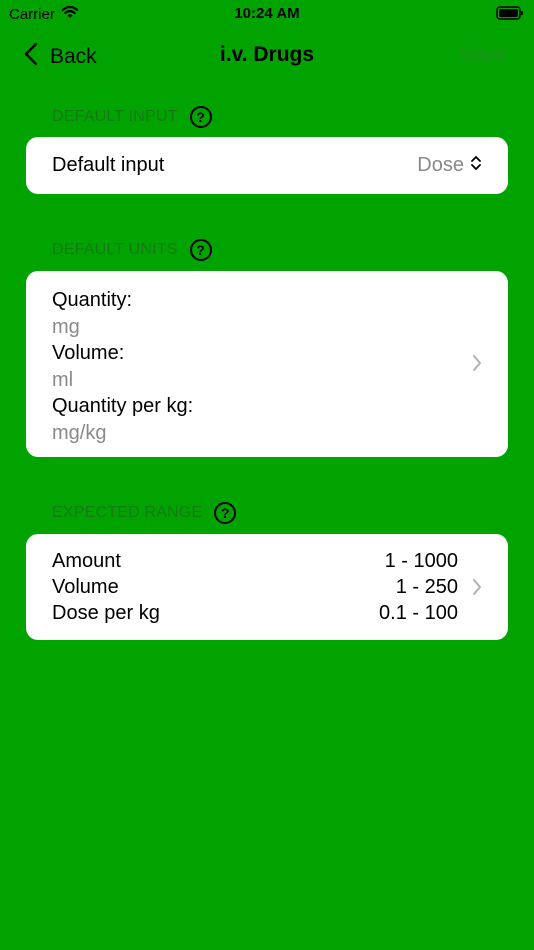 The width and height of the screenshot is (534, 950). Describe the element at coordinates (115, 116) in the screenshot. I see `section-title: DEFAULT INPUT` at that location.